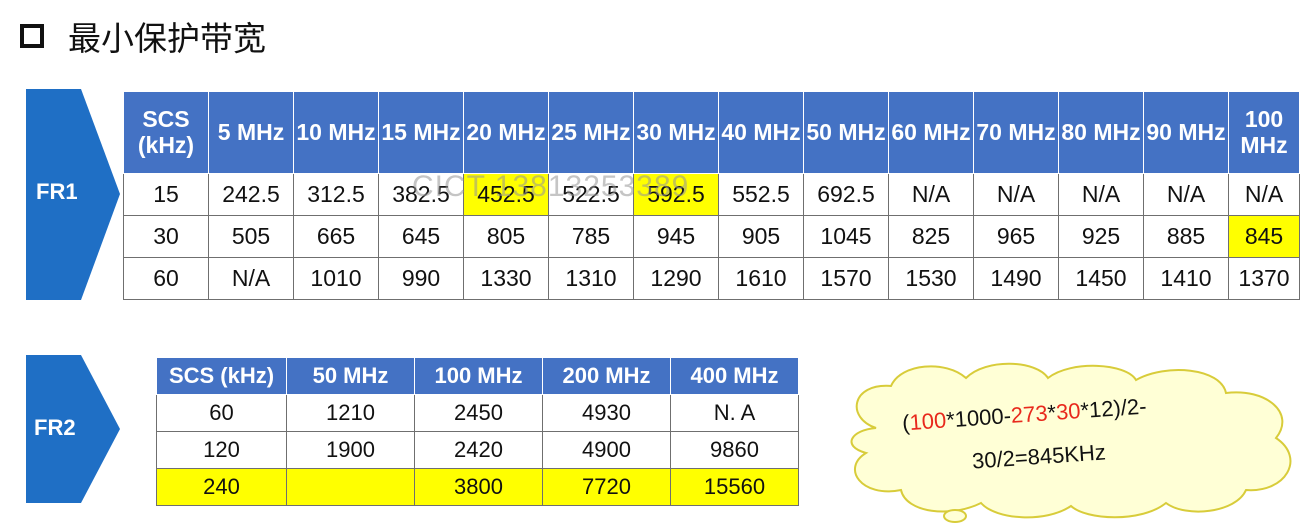 This screenshot has width=1316, height=523. What do you see at coordinates (166, 194) in the screenshot?
I see `table-cell: 15` at bounding box center [166, 194].